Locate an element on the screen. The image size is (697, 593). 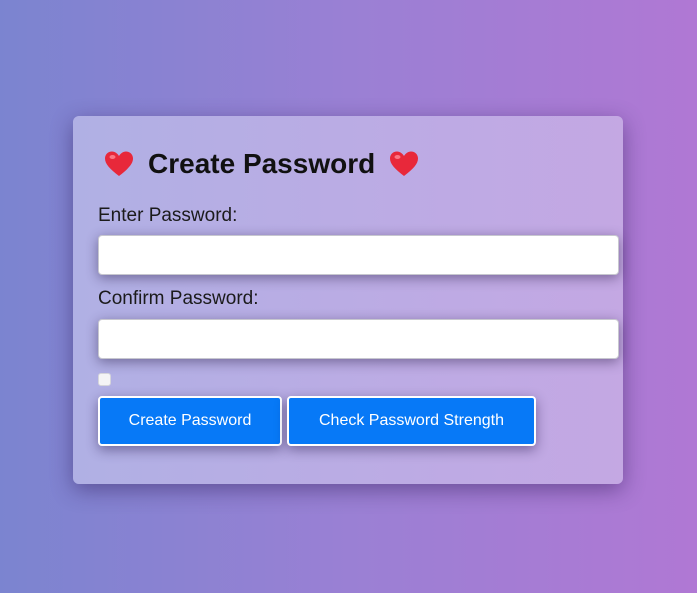
password-input is located at coordinates (358, 255).